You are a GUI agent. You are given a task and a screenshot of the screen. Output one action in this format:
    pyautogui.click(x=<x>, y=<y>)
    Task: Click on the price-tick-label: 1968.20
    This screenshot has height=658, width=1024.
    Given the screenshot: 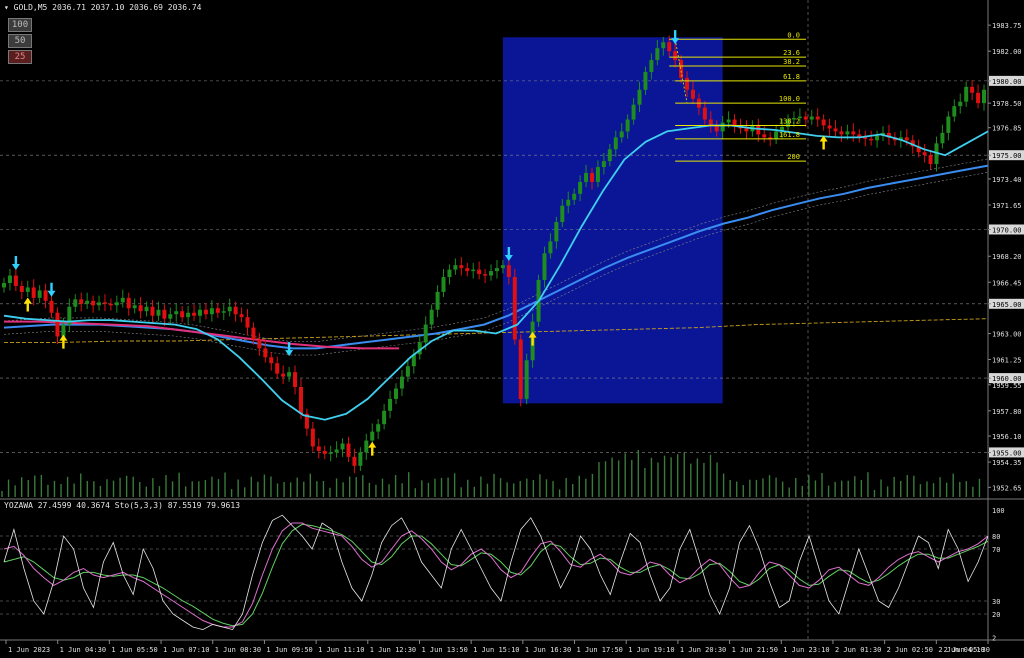 What is the action you would take?
    pyautogui.click(x=1007, y=257)
    